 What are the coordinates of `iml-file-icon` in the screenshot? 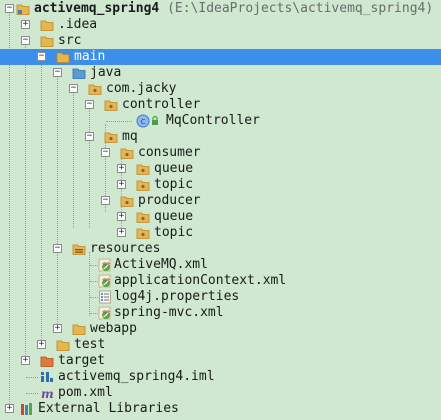 It's located at (47, 377).